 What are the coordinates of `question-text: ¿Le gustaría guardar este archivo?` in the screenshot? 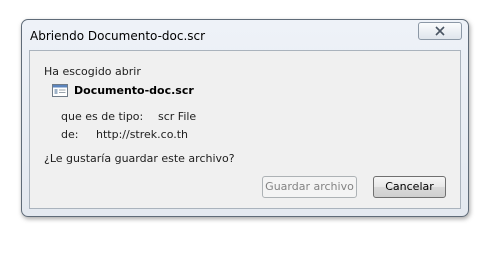 It's located at (139, 158).